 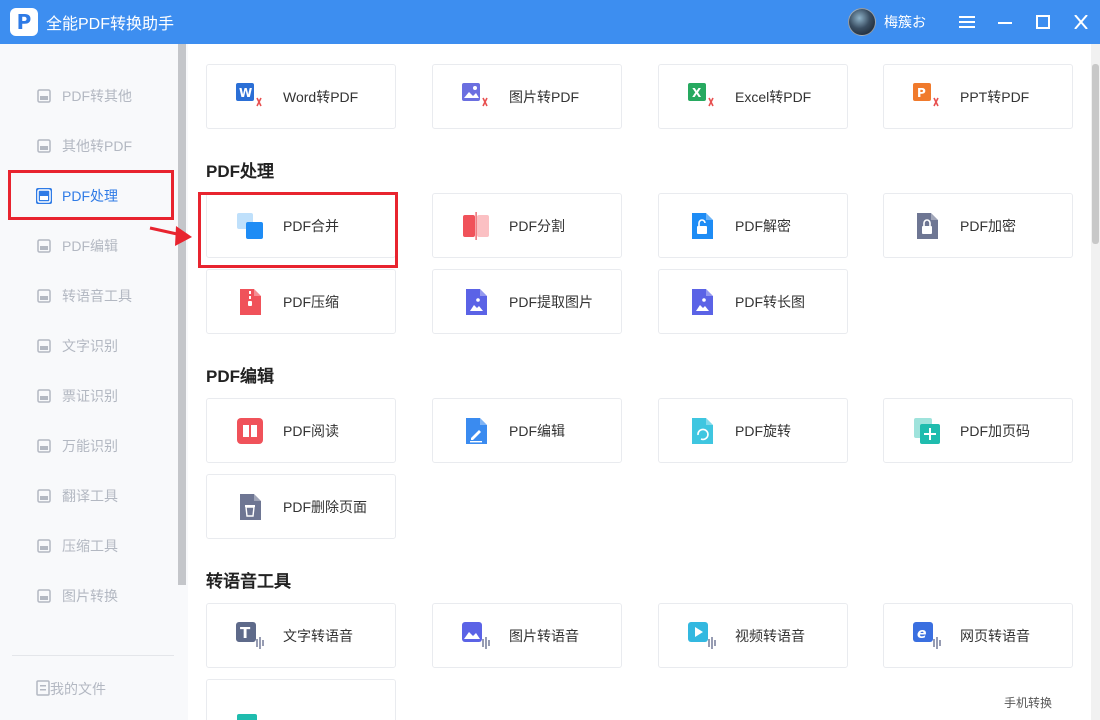 I want to click on tool-card-ppt-to-pdf: P PPT转PDF, so click(x=978, y=96).